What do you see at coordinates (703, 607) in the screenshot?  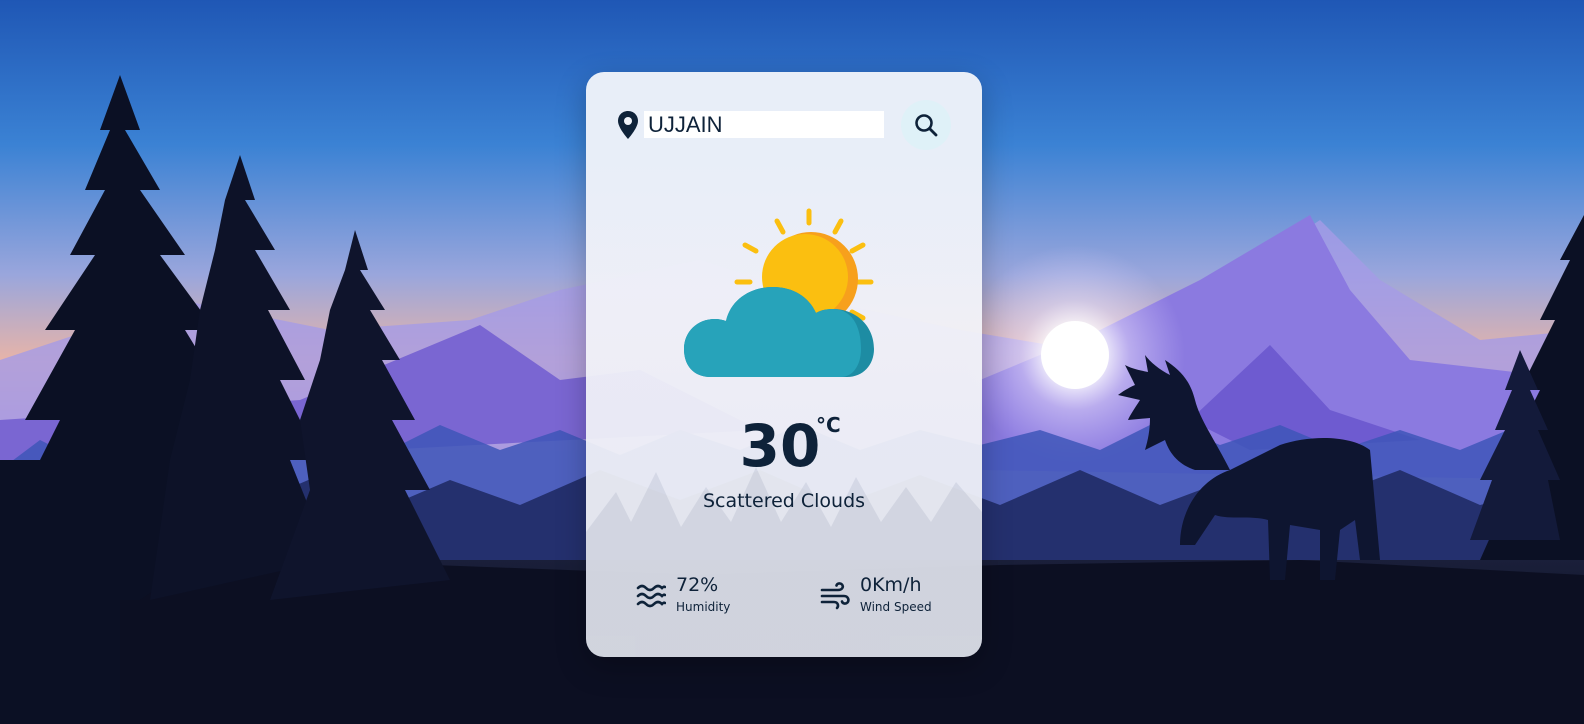 I see `humidity-label: Humidity` at bounding box center [703, 607].